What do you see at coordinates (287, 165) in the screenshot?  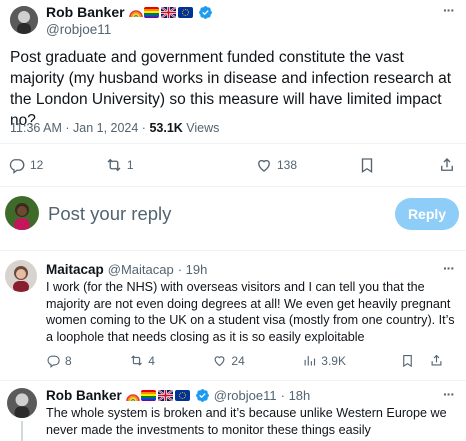 I see `like-count: 138` at bounding box center [287, 165].